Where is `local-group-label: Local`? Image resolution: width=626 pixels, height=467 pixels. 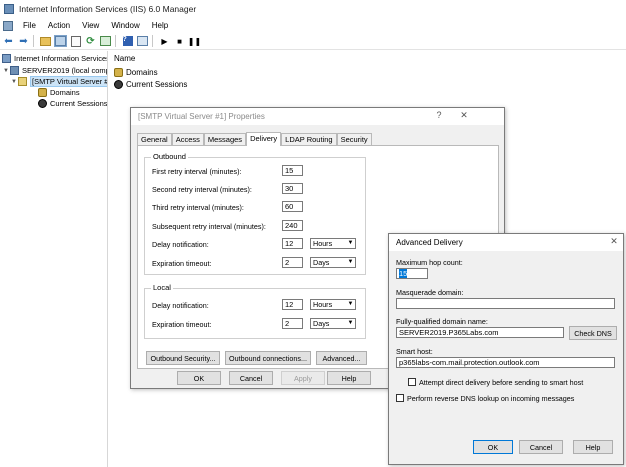 local-group-label: Local is located at coordinates (162, 287).